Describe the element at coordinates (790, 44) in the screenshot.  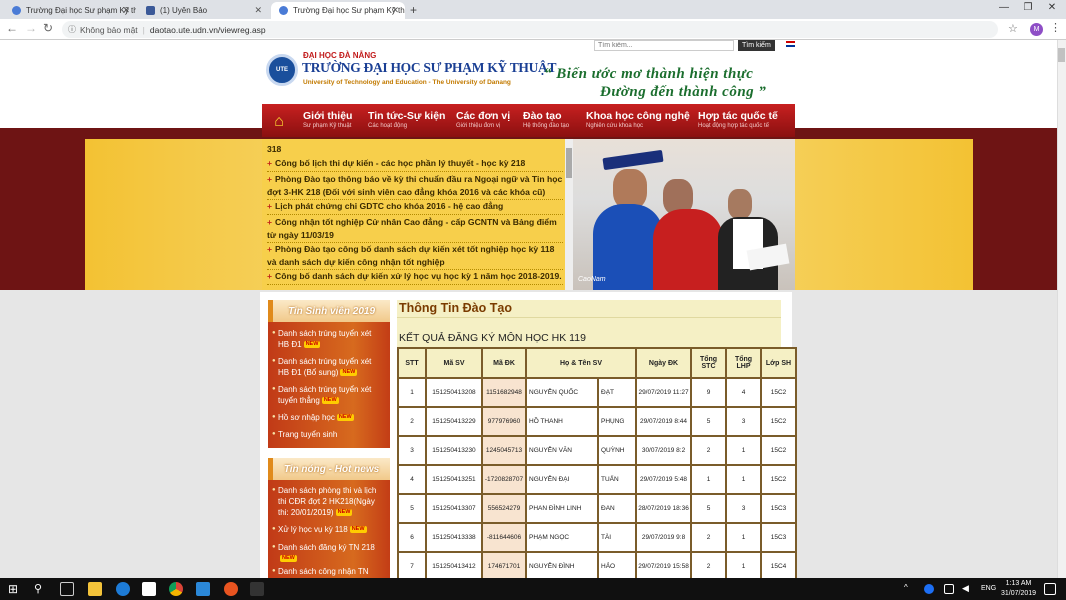
I see `english-flag-icon` at that location.